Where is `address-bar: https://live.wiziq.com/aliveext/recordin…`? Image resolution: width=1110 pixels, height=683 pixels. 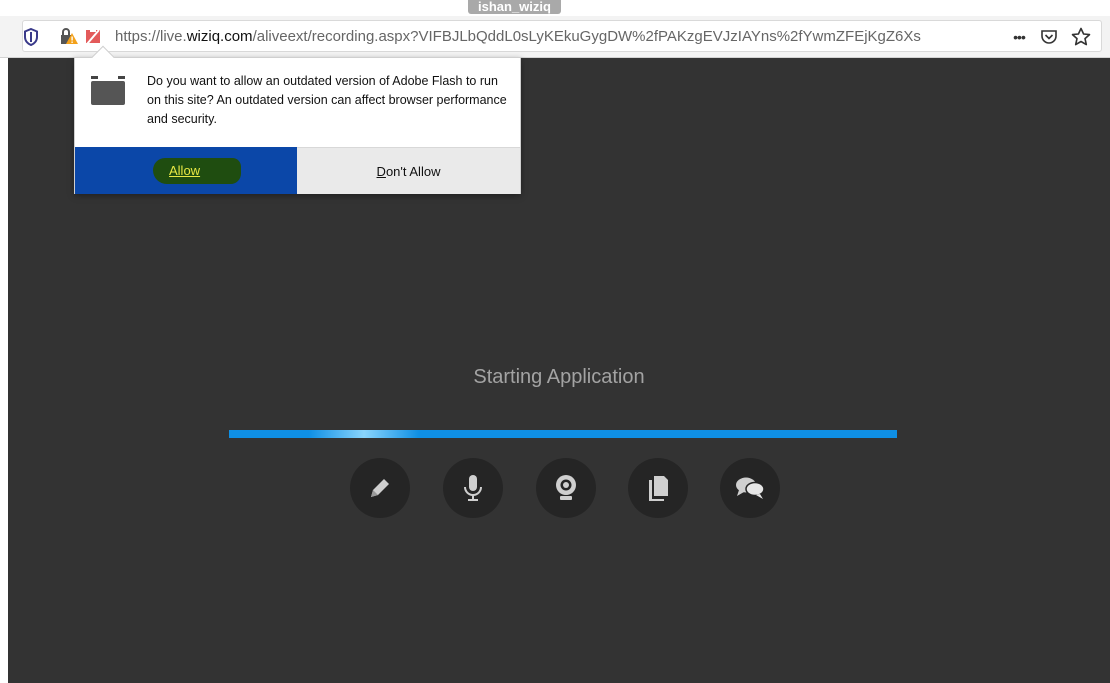
address-bar: https://live.wiziq.com/aliveext/recordin… is located at coordinates (562, 36).